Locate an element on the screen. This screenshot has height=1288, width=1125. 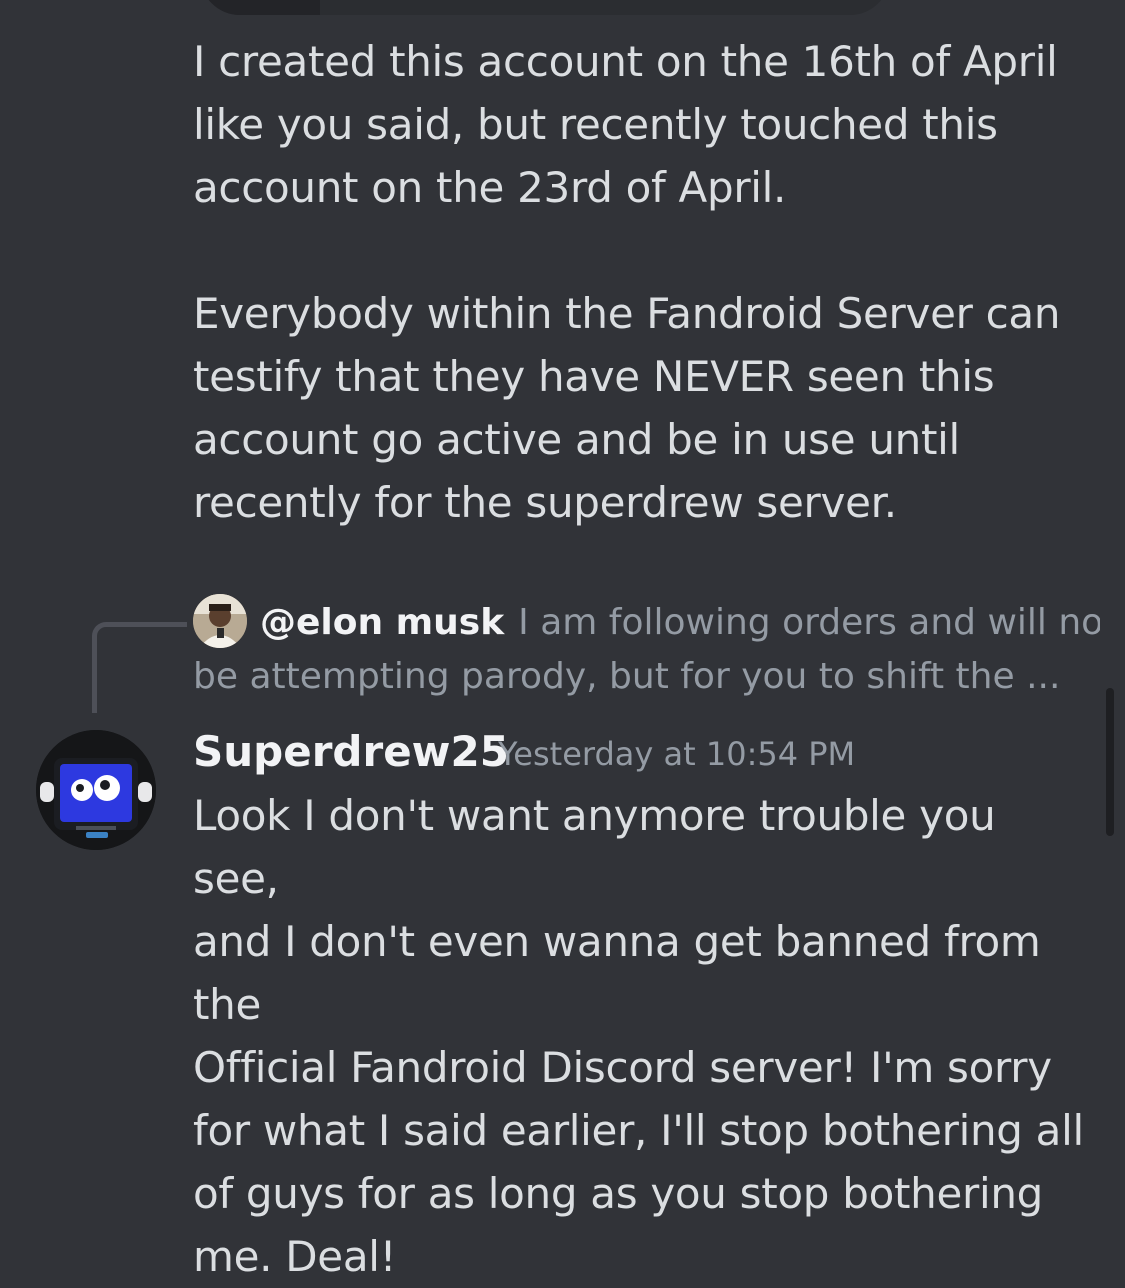
reply-snippet-line-1: I am following orders and will not is located at coordinates (809, 622).